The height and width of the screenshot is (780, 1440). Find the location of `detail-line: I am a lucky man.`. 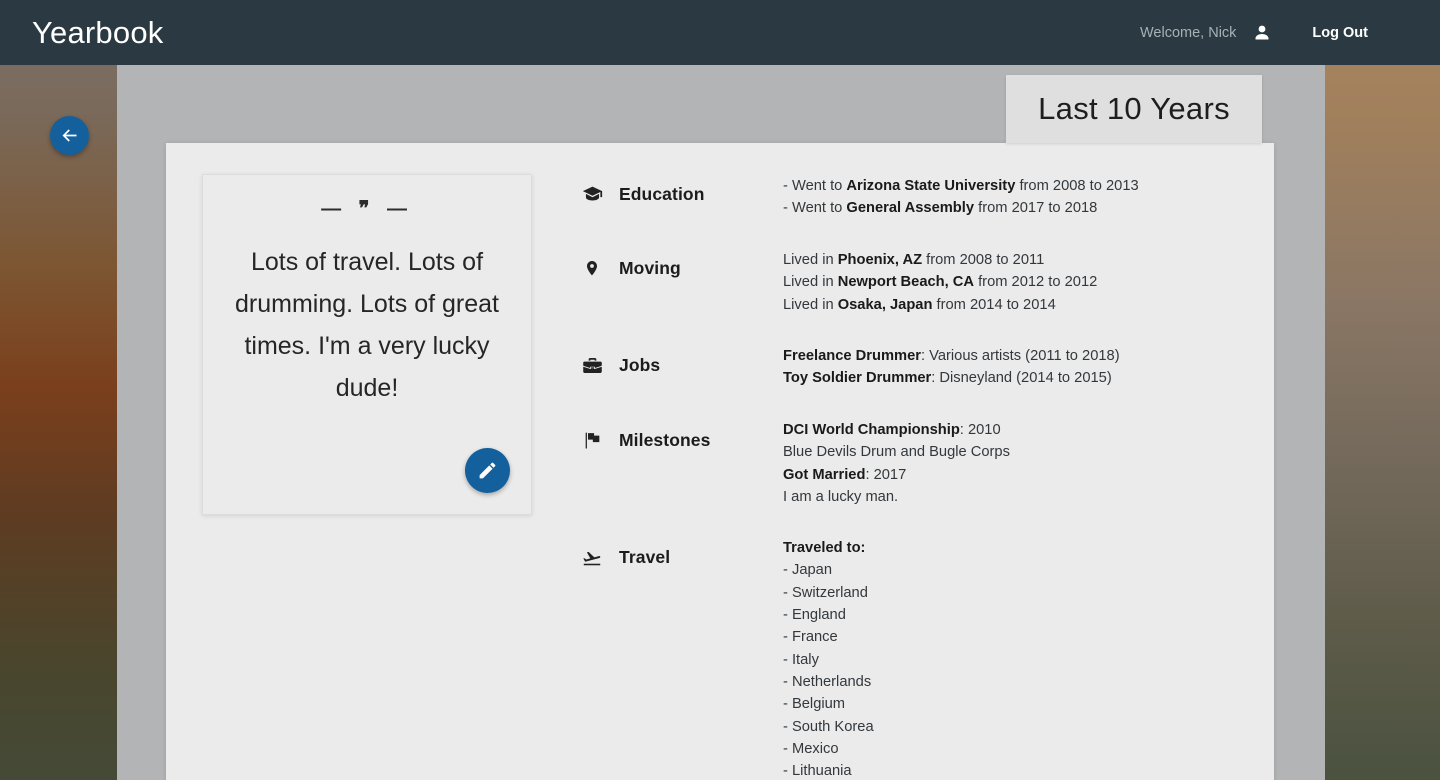

detail-line: I am a lucky man. is located at coordinates (841, 497).